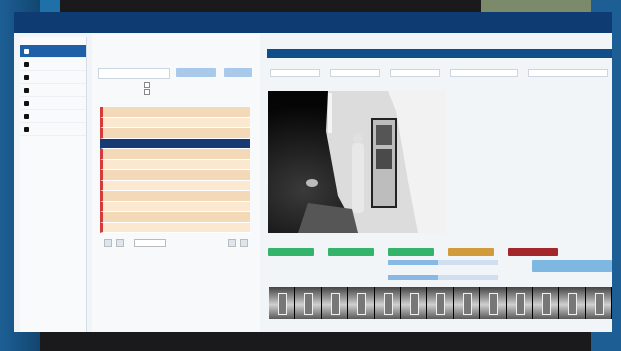 This screenshot has width=621, height=351. I want to click on video-player, so click(357, 162).